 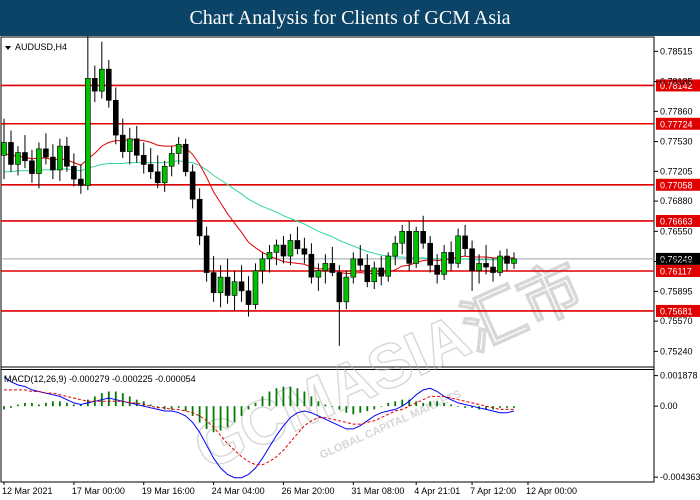 What do you see at coordinates (676, 231) in the screenshot?
I see `price-tick-label: 0.76550` at bounding box center [676, 231].